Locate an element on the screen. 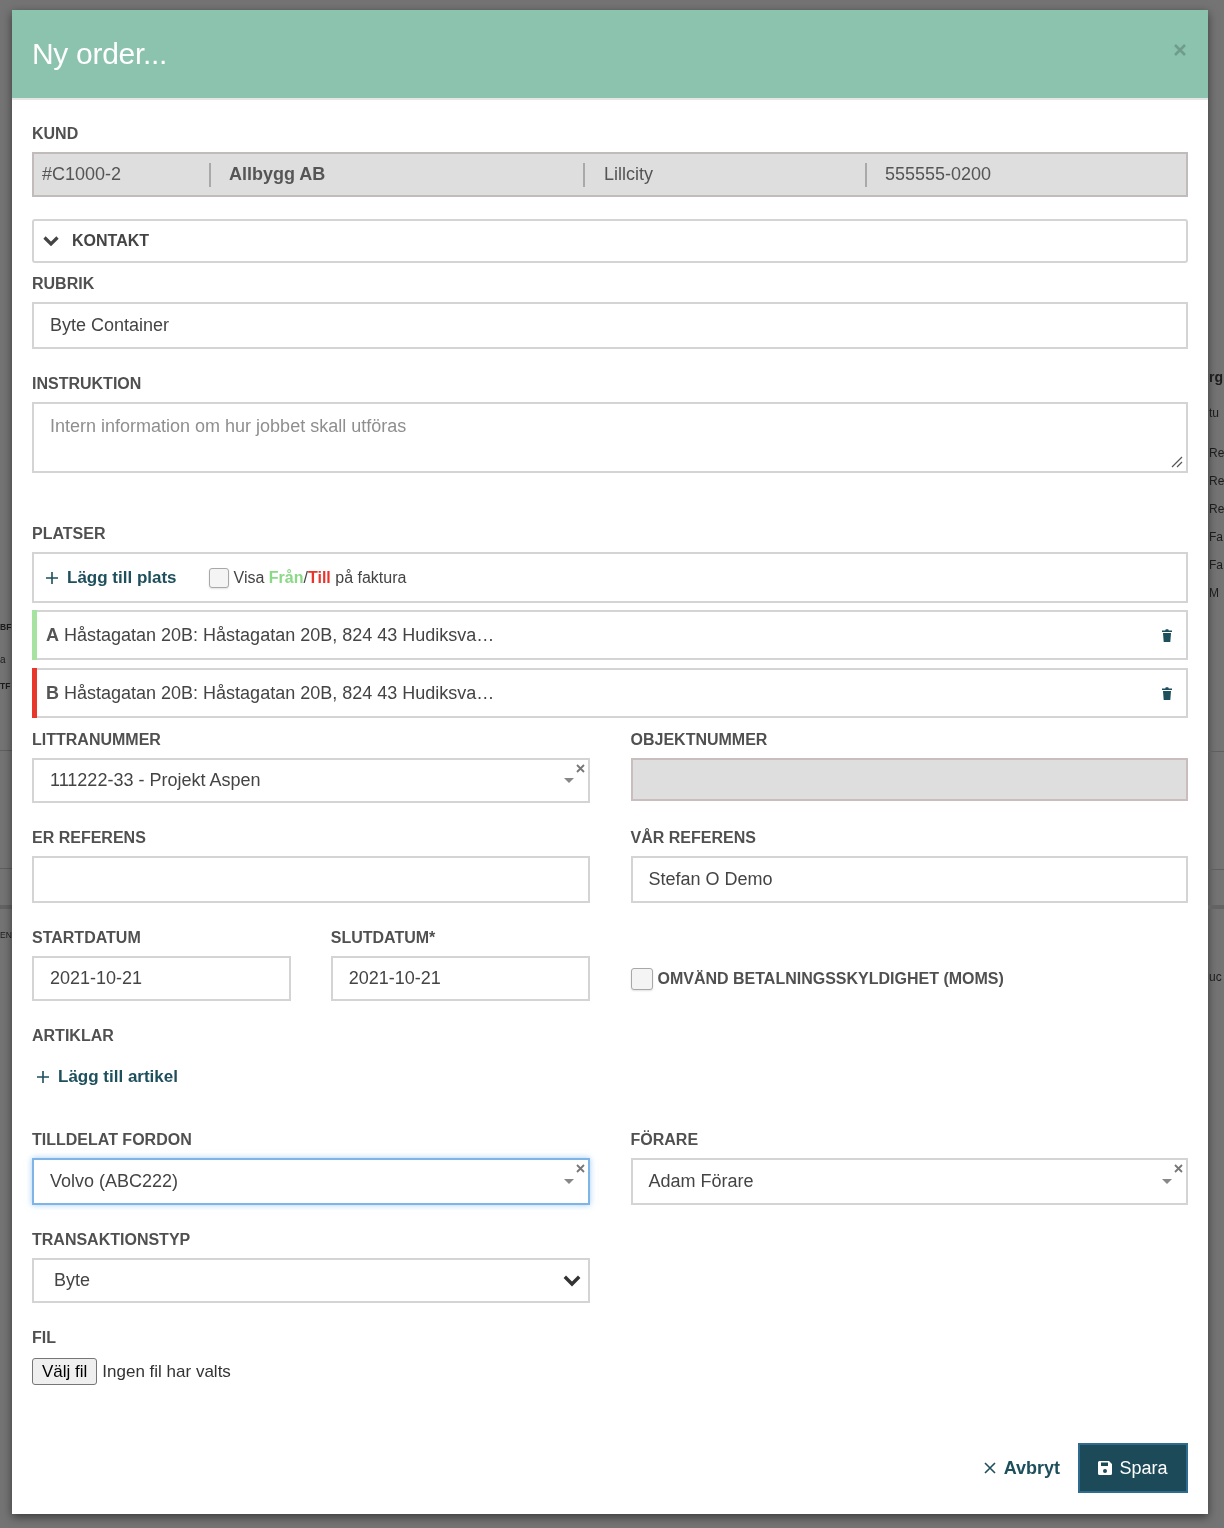  background-text: M is located at coordinates (1213, 593).